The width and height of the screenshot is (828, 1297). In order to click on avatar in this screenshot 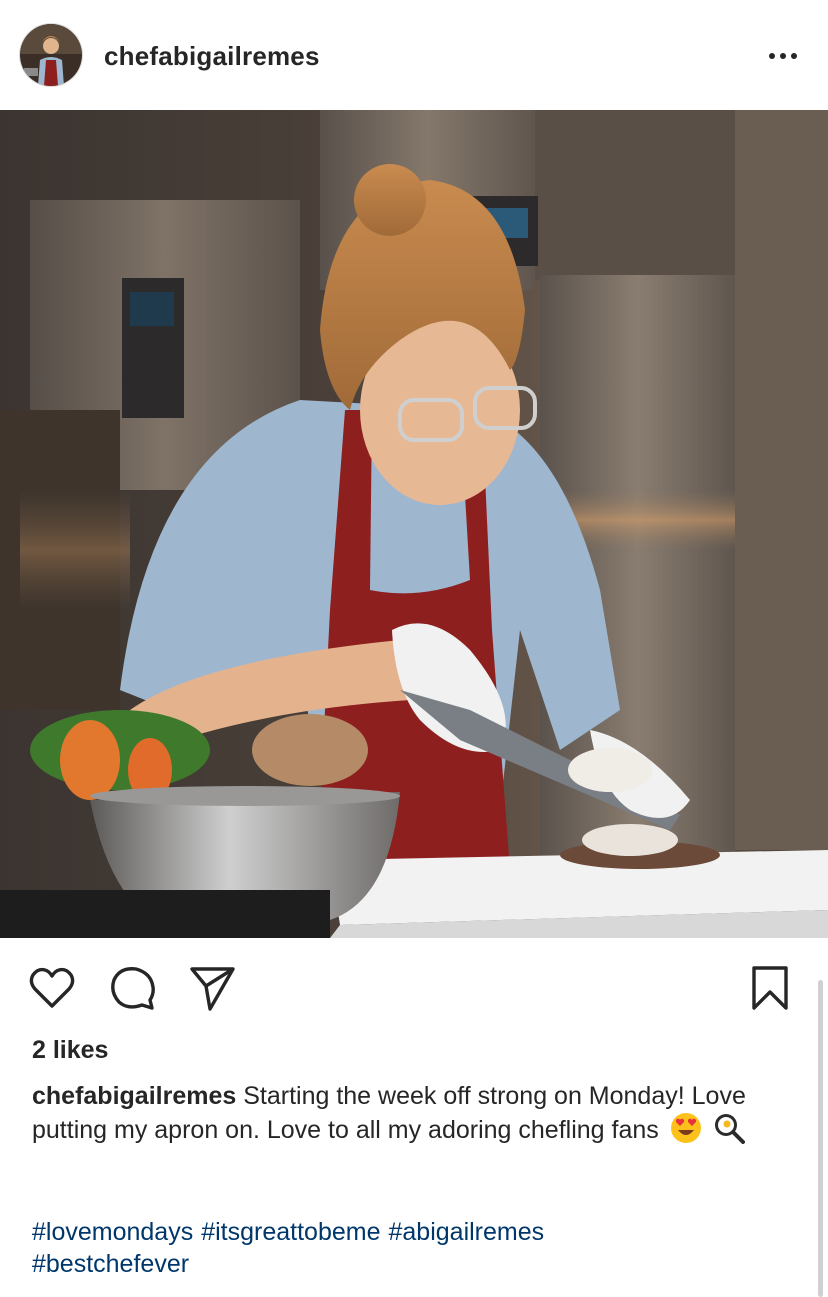, I will do `click(51, 55)`.